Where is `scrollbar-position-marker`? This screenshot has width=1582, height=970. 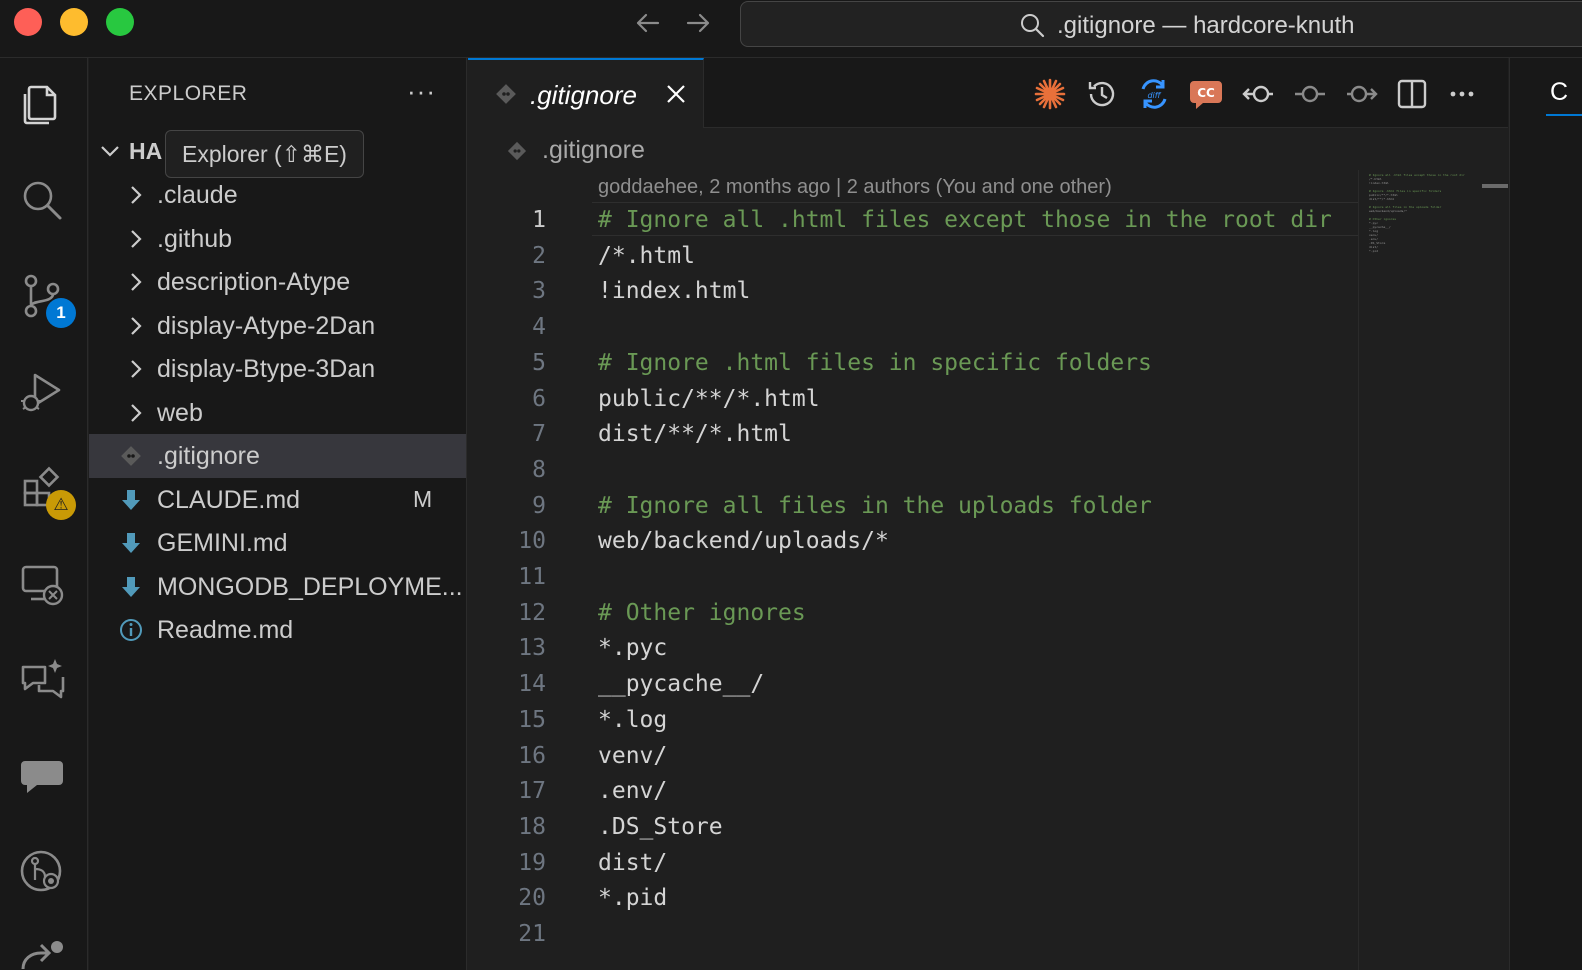 scrollbar-position-marker is located at coordinates (1495, 186).